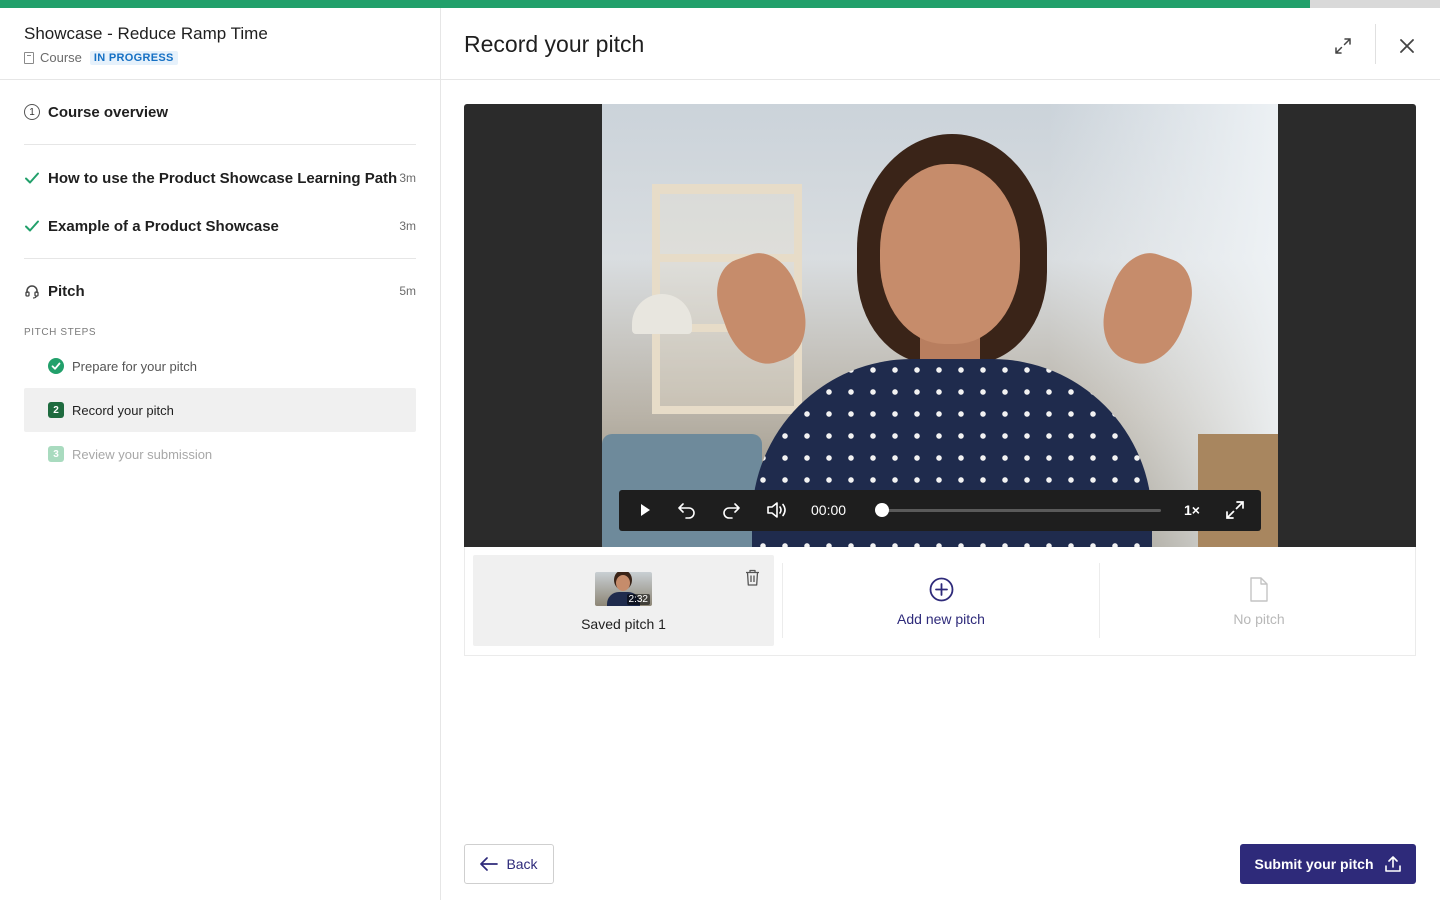 This screenshot has width=1440, height=900. What do you see at coordinates (133, 57) in the screenshot?
I see `status-badge: IN PROGRESS` at bounding box center [133, 57].